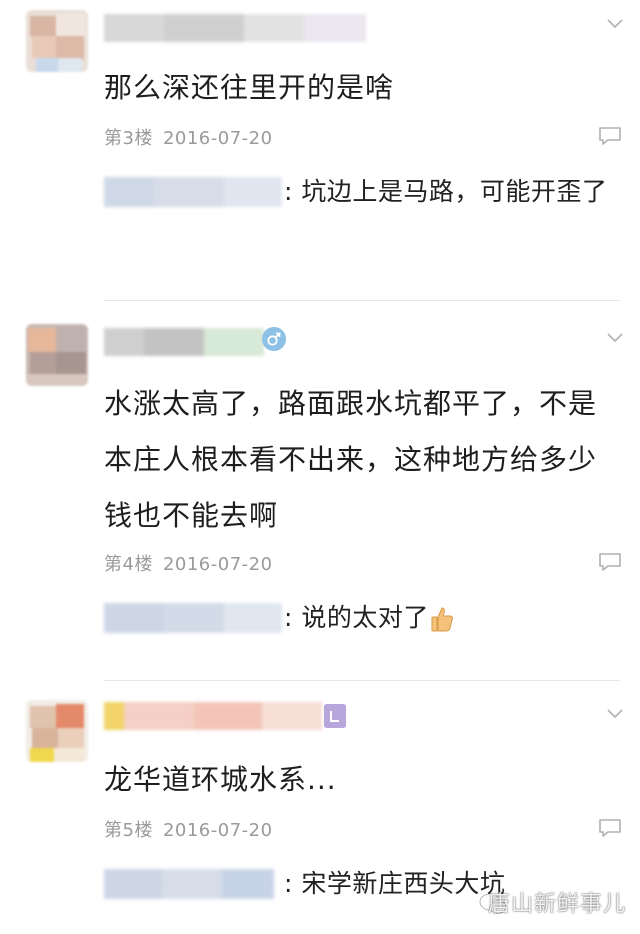 This screenshot has height=934, width=640. What do you see at coordinates (356, 617) in the screenshot?
I see `reply-text-content: : 说的太对了` at bounding box center [356, 617].